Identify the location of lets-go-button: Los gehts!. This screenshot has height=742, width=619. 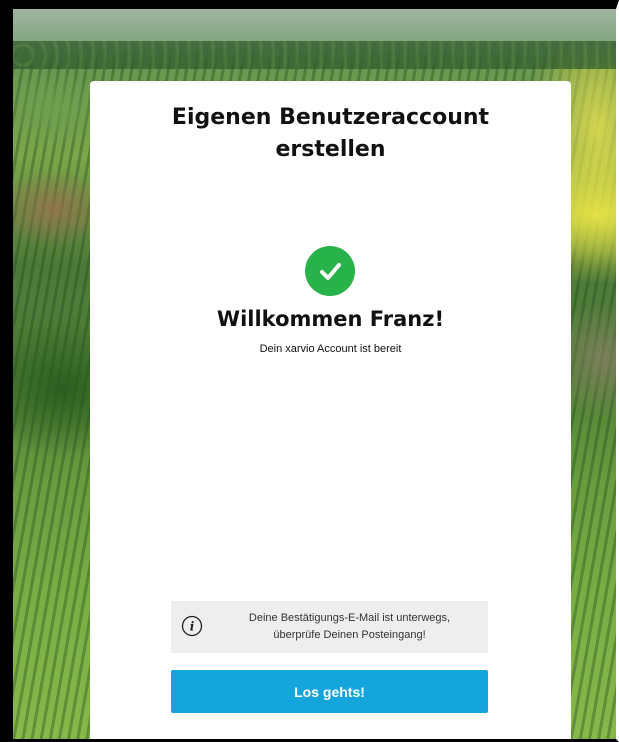
(329, 691).